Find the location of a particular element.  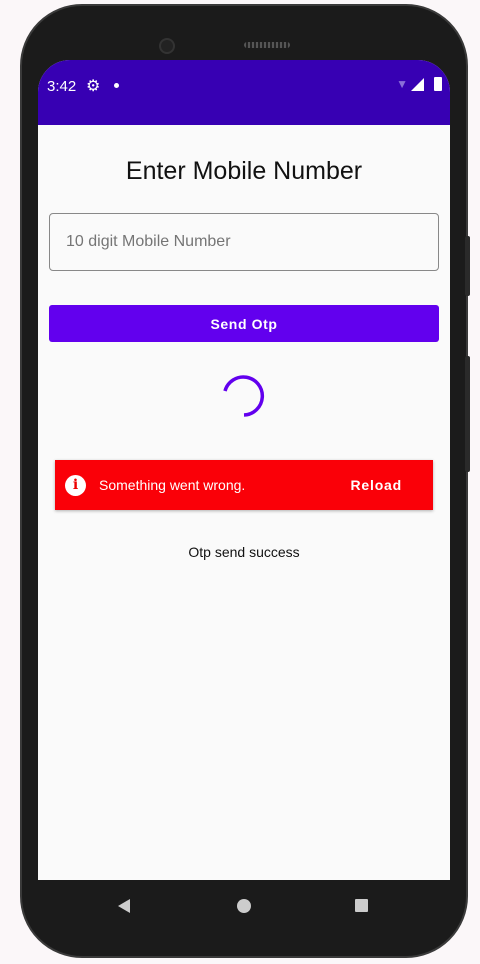

home-icon is located at coordinates (244, 906).